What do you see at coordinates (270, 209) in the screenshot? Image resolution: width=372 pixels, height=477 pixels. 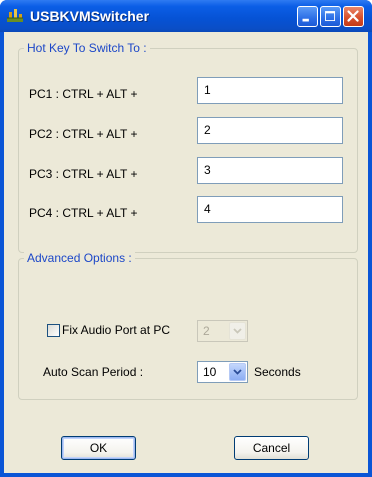 I see `pc4-hotkey-field: 4` at bounding box center [270, 209].